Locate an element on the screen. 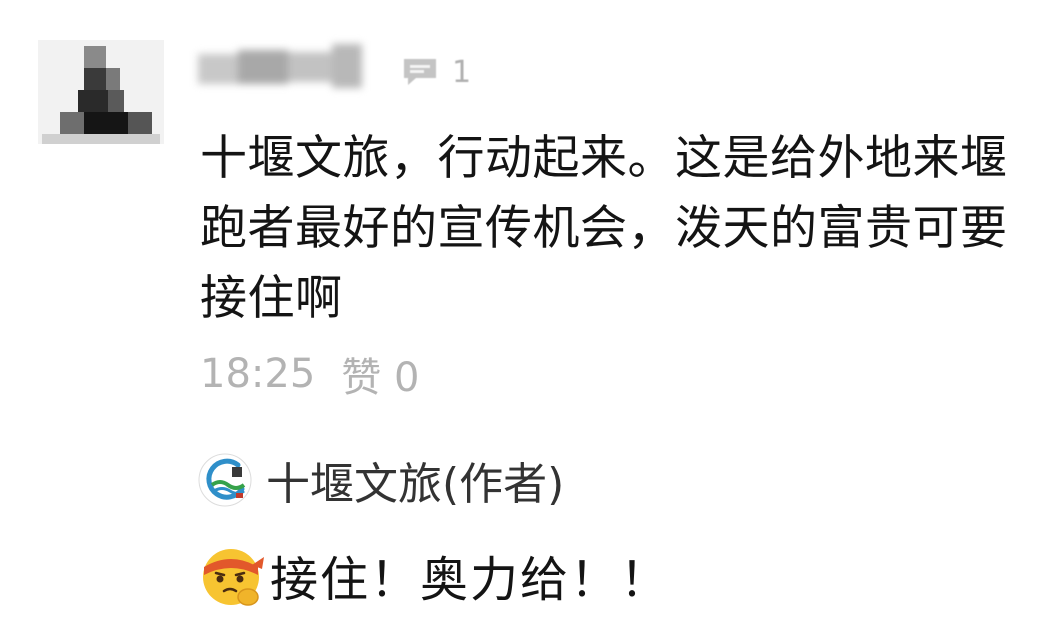 This screenshot has width=1053, height=640. reply-count: 1 is located at coordinates (435, 72).